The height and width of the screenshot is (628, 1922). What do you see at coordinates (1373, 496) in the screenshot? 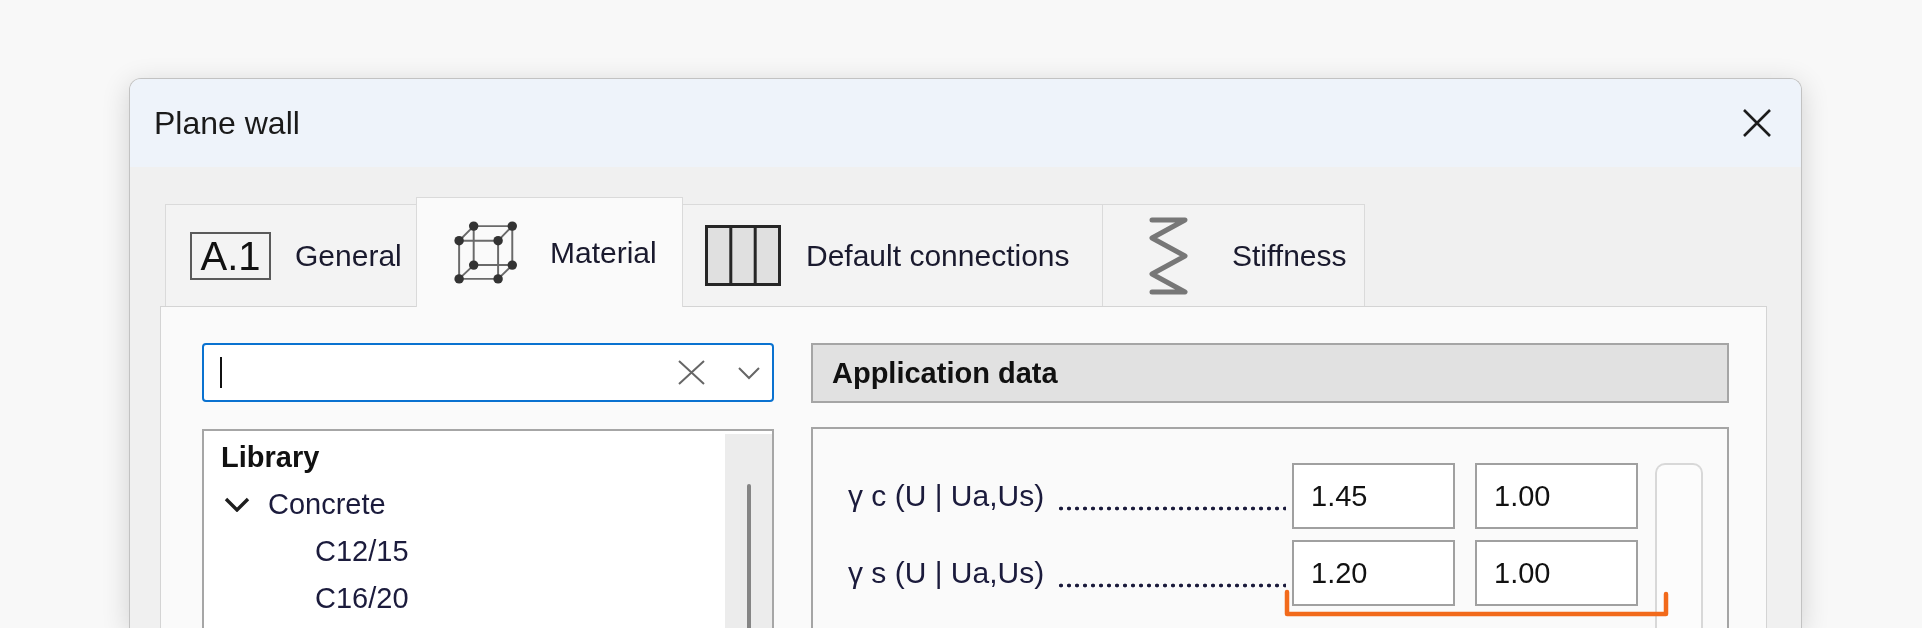
I see `value-field: 1.45` at bounding box center [1373, 496].